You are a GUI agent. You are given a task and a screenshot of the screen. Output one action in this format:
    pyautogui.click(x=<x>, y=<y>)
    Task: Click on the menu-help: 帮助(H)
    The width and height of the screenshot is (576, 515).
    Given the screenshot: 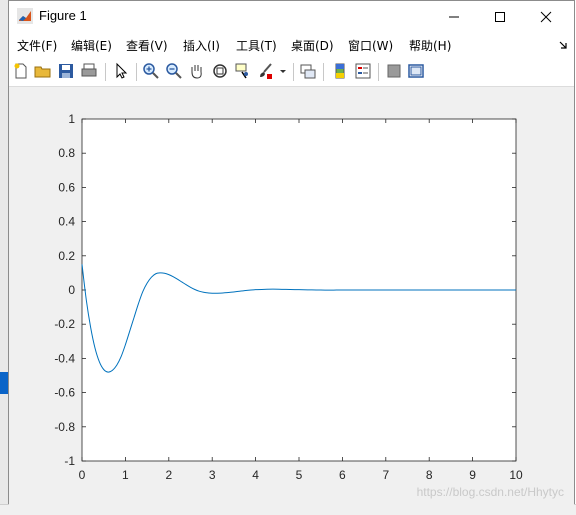 What is the action you would take?
    pyautogui.click(x=430, y=45)
    